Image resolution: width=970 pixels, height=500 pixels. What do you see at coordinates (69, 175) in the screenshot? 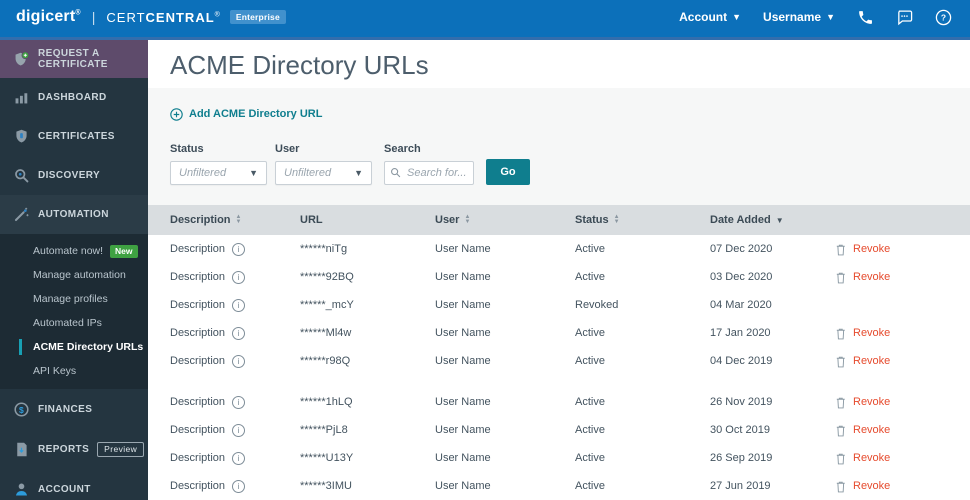
I see `sidebar-item-label: DISCOVERY` at bounding box center [69, 175].